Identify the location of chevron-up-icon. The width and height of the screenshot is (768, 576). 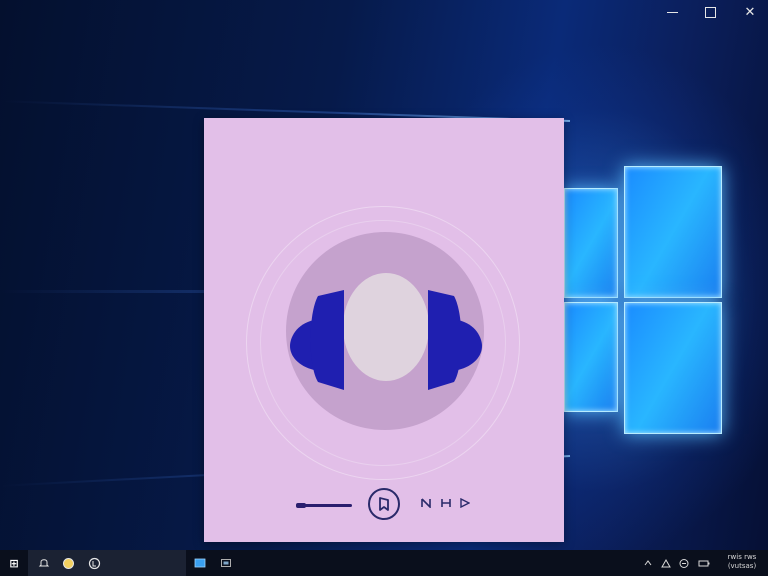
(648, 563).